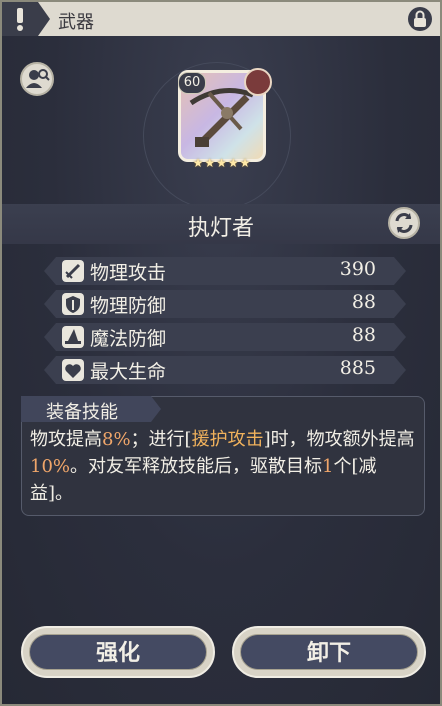 Image resolution: width=442 pixels, height=706 pixels. I want to click on heart-icon, so click(73, 370).